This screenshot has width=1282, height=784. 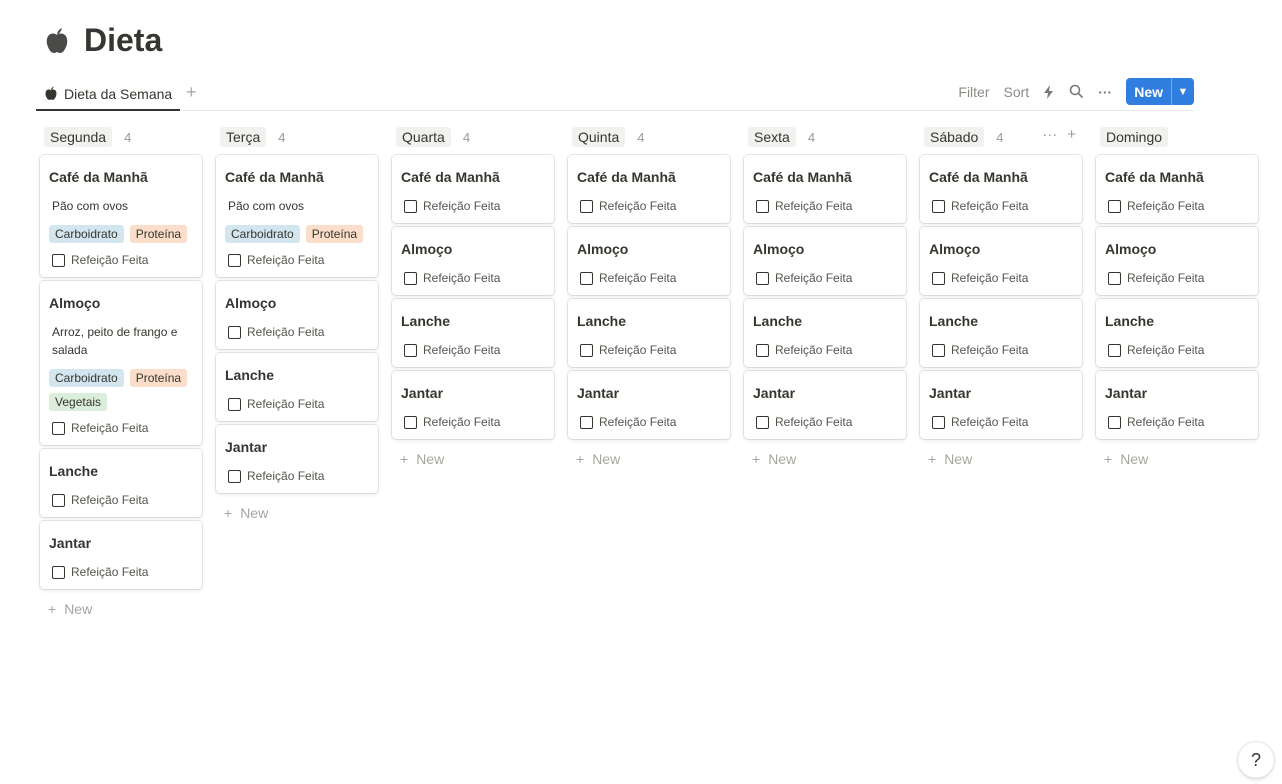 I want to click on column-name: Quinta, so click(x=599, y=137).